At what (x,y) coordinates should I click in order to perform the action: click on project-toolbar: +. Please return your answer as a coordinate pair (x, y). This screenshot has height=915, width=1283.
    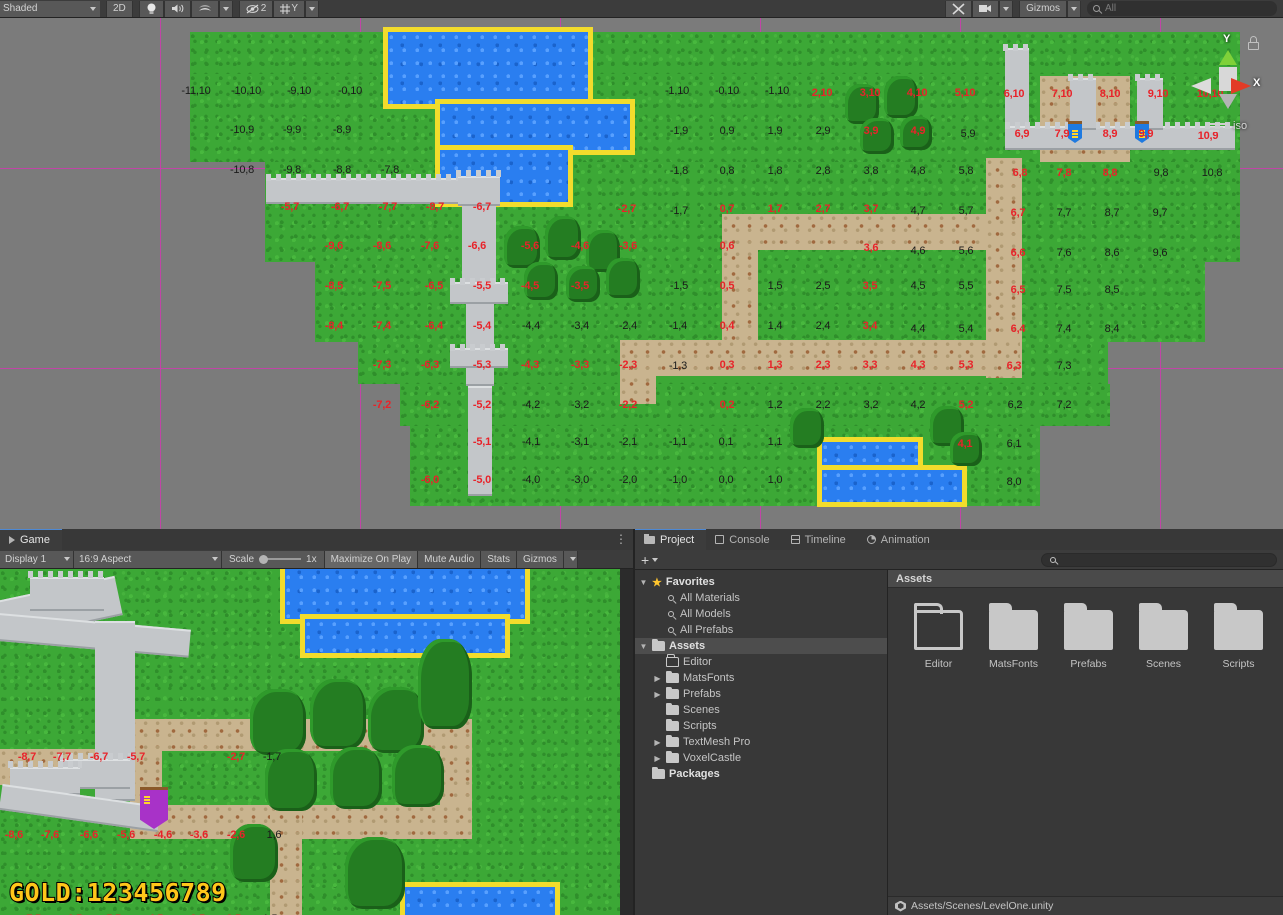
    Looking at the image, I should click on (959, 560).